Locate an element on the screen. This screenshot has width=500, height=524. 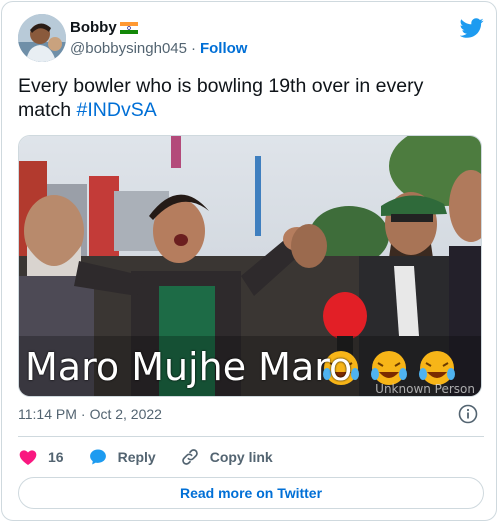
divider is located at coordinates (251, 436).